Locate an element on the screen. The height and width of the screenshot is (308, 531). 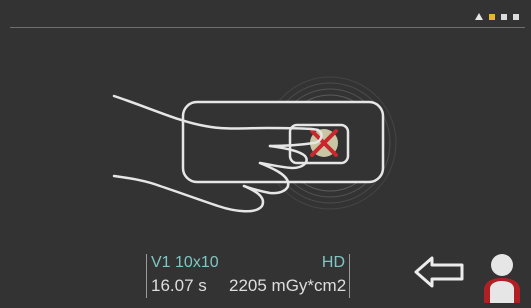
person-icon is located at coordinates (502, 278).